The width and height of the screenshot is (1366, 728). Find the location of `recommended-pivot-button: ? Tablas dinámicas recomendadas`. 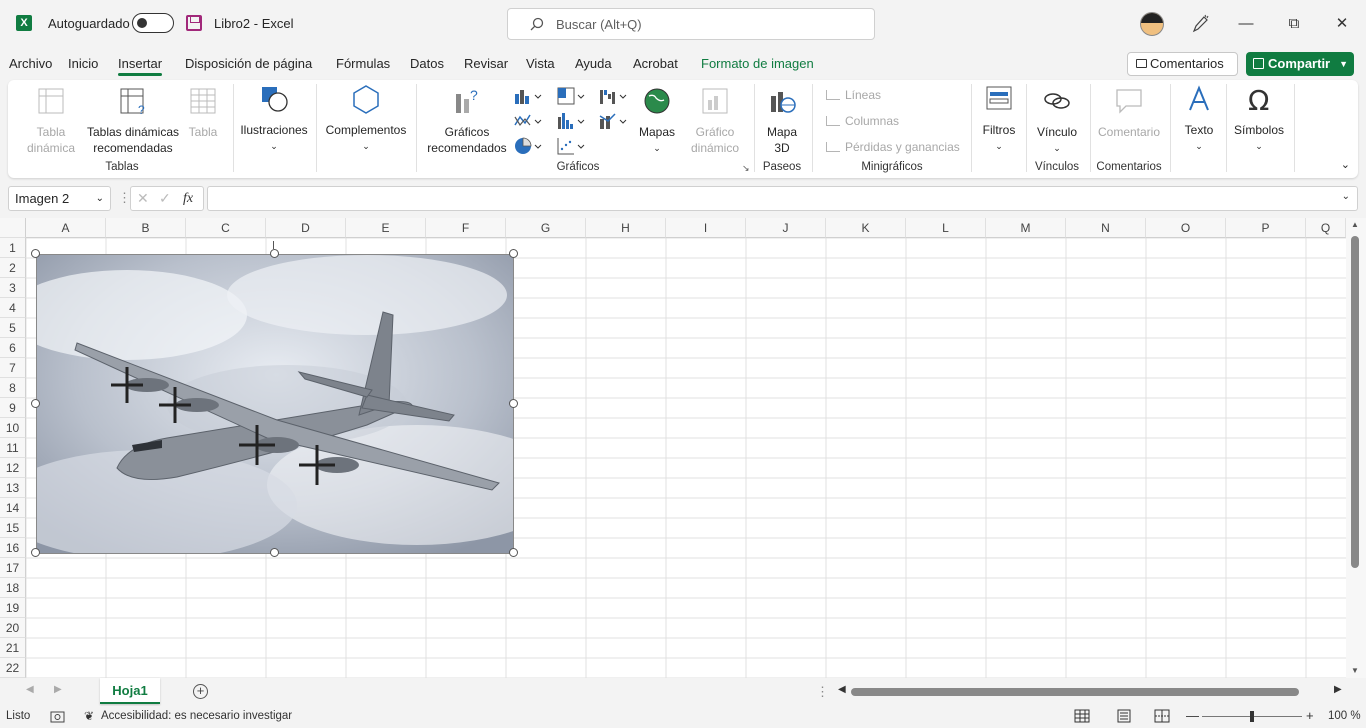

recommended-pivot-button: ? Tablas dinámicas recomendadas is located at coordinates (133, 121).